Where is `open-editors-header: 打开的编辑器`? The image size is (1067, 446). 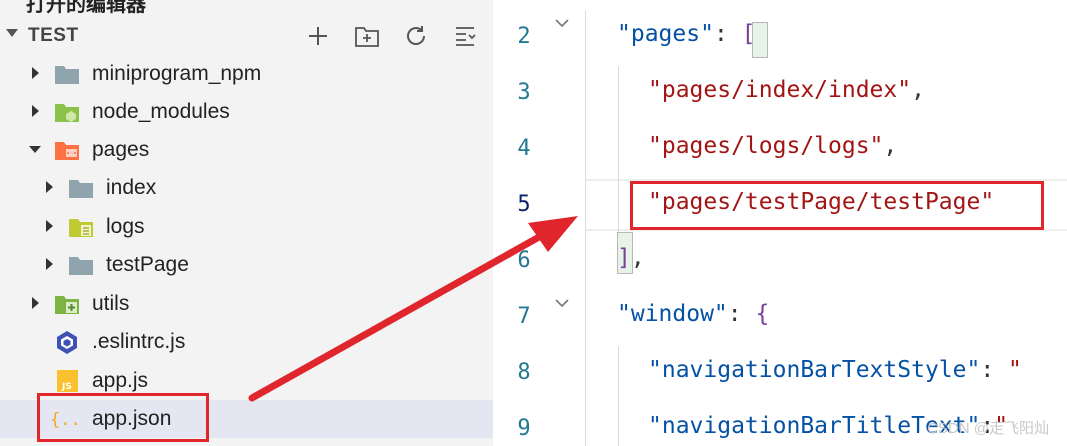 open-editors-header: 打开的编辑器 is located at coordinates (86, 8).